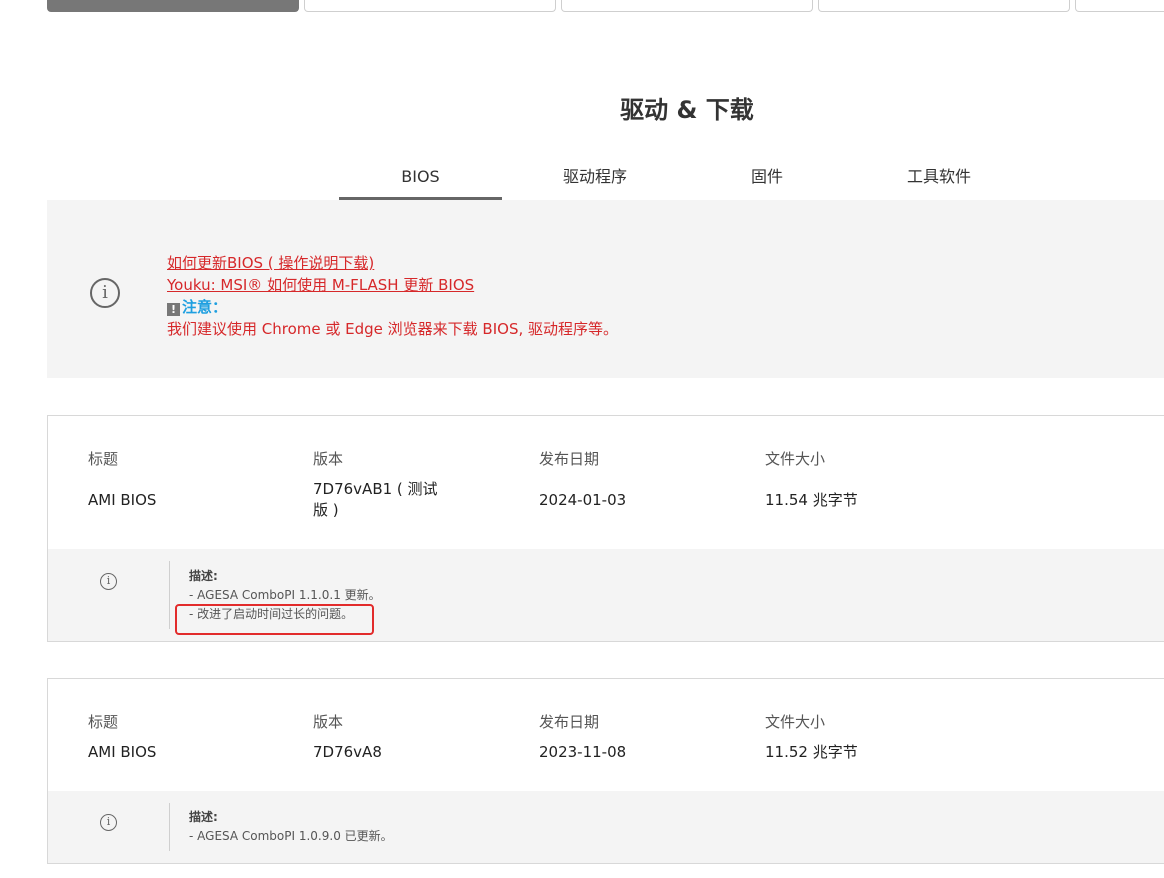 This screenshot has height=878, width=1164. Describe the element at coordinates (320, 285) in the screenshot. I see `youku-mflash-link: Youku: MSI® 如何使用 M-FLASH 更新 BIOS` at that location.